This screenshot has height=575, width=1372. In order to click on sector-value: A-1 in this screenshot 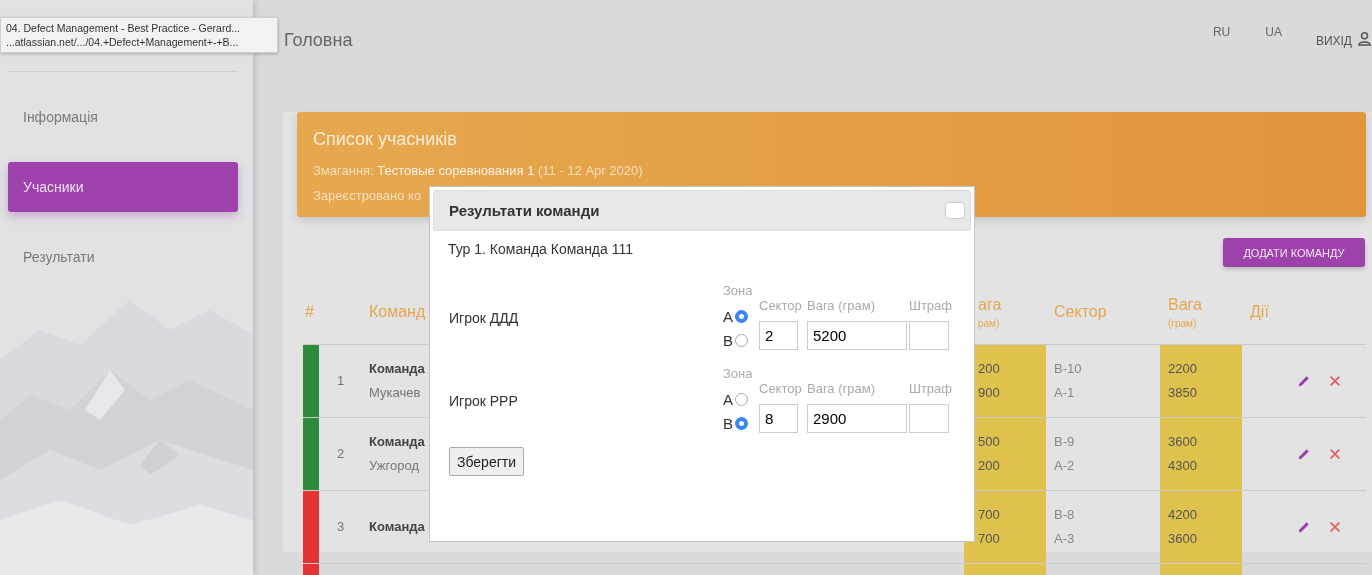, I will do `click(1065, 393)`.